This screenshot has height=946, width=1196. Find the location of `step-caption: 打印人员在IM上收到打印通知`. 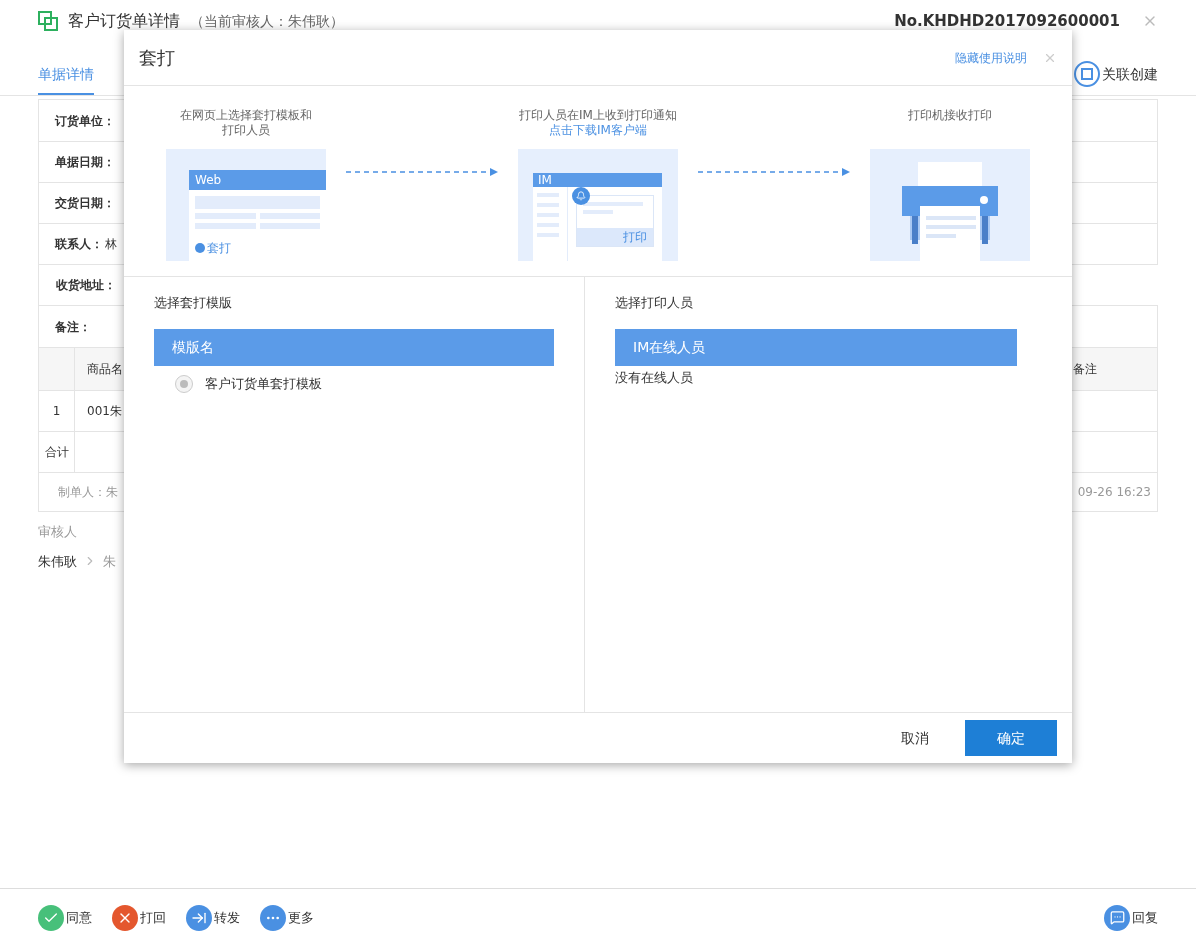

step-caption: 打印人员在IM上收到打印通知 is located at coordinates (598, 115).